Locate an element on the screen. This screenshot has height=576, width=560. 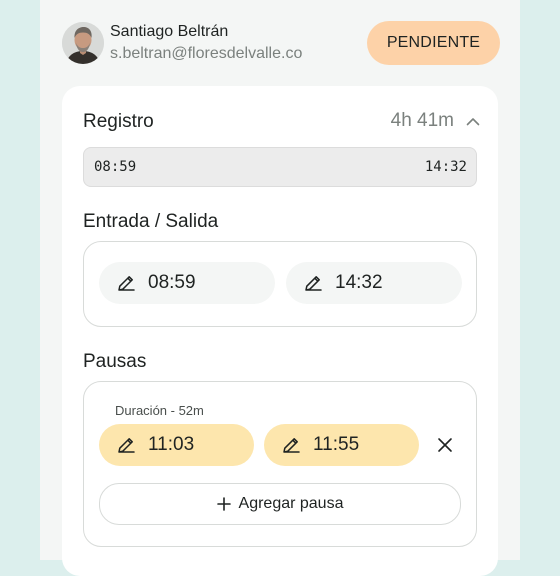
plus-icon is located at coordinates (223, 504).